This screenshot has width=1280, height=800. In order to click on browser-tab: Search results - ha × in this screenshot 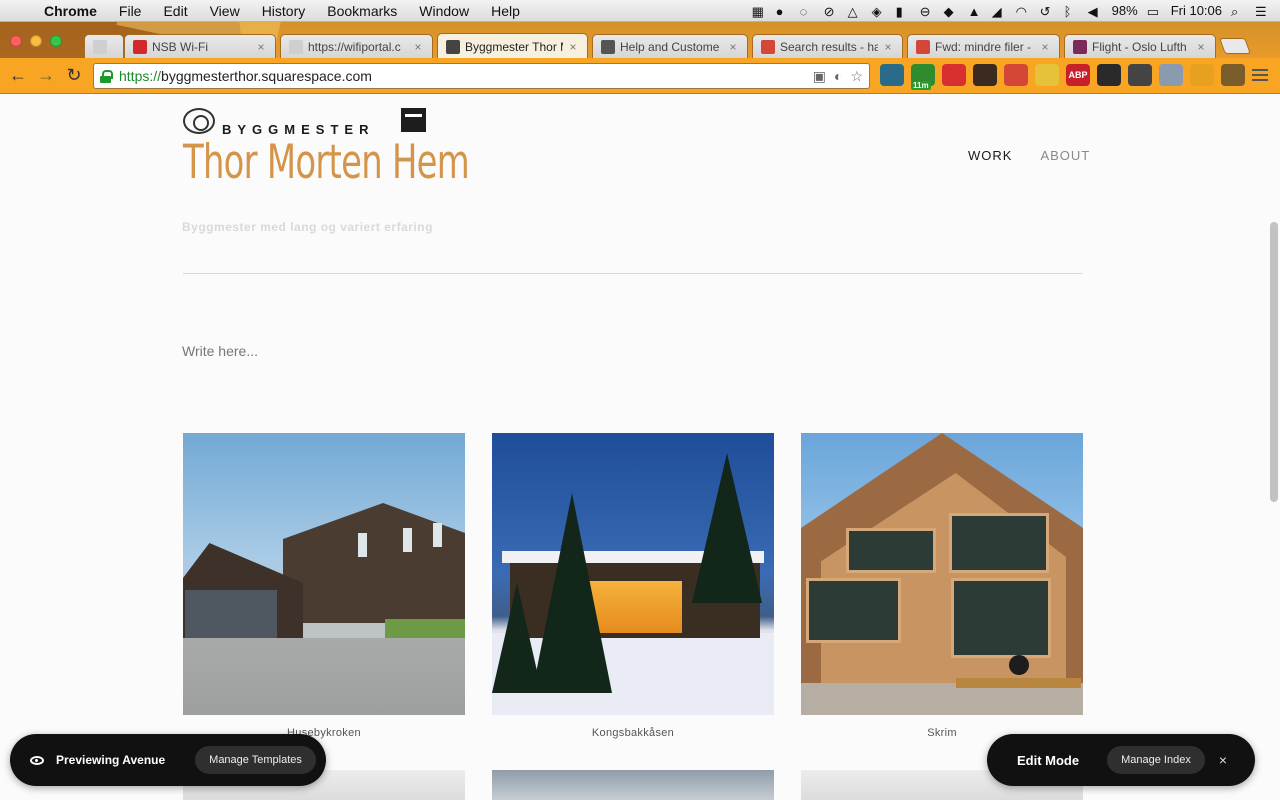, I will do `click(827, 46)`.